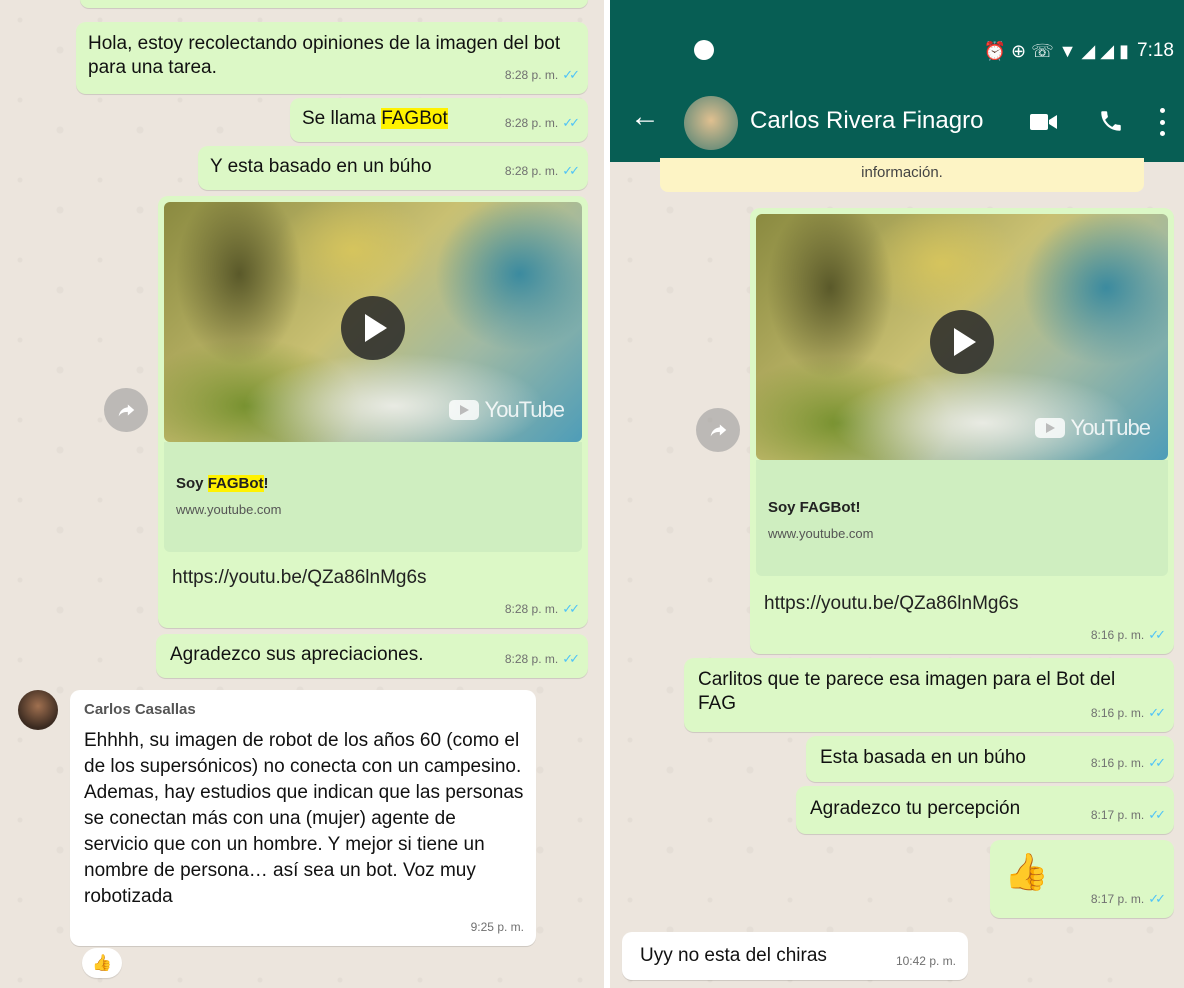 Image resolution: width=1184 pixels, height=988 pixels. I want to click on message-bubble: Se llama FAGBot 8:28 p. m. ✓✓, so click(439, 120).